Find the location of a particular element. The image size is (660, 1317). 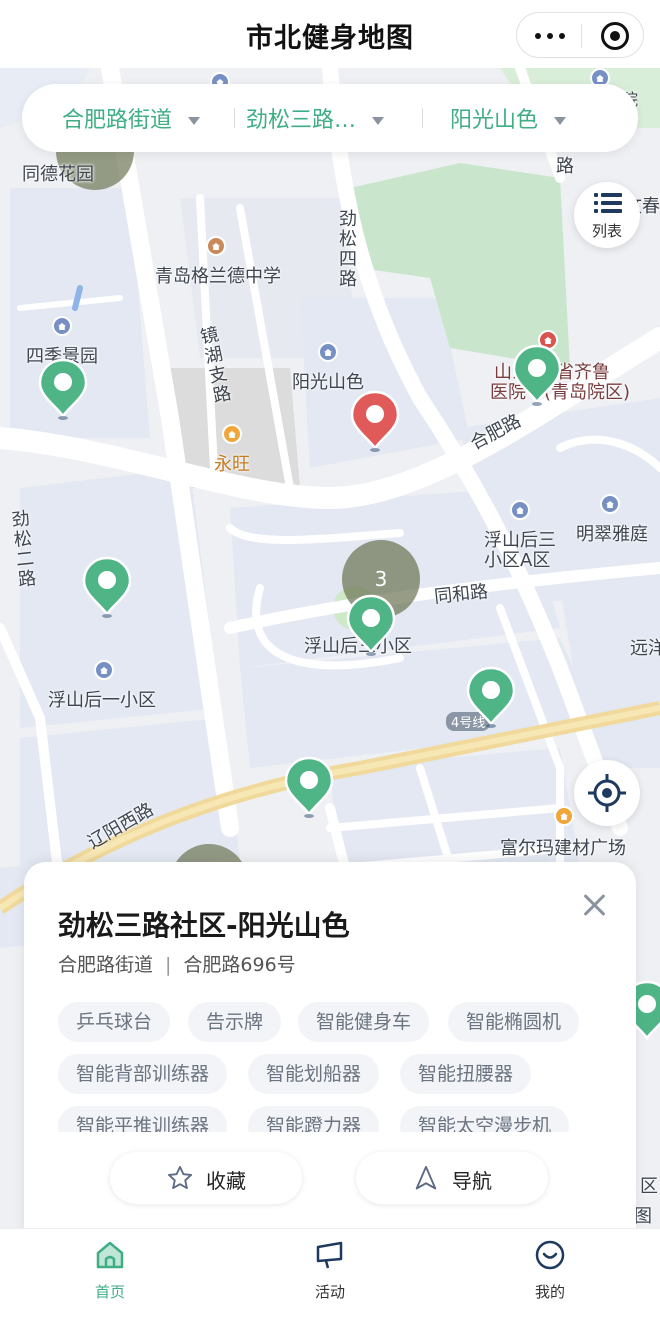

tab-activity-label: 活动 is located at coordinates (329, 1292).